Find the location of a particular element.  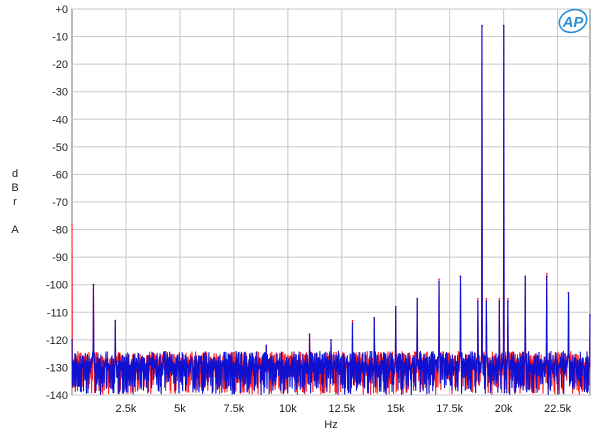

y-axis-label-char: d is located at coordinates (15, 174).